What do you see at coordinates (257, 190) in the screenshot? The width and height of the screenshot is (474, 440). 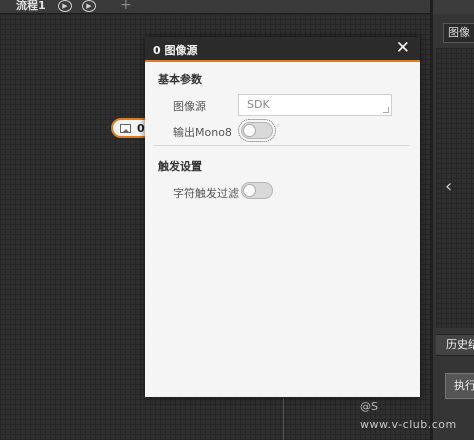 I see `char-filter-toggle` at bounding box center [257, 190].